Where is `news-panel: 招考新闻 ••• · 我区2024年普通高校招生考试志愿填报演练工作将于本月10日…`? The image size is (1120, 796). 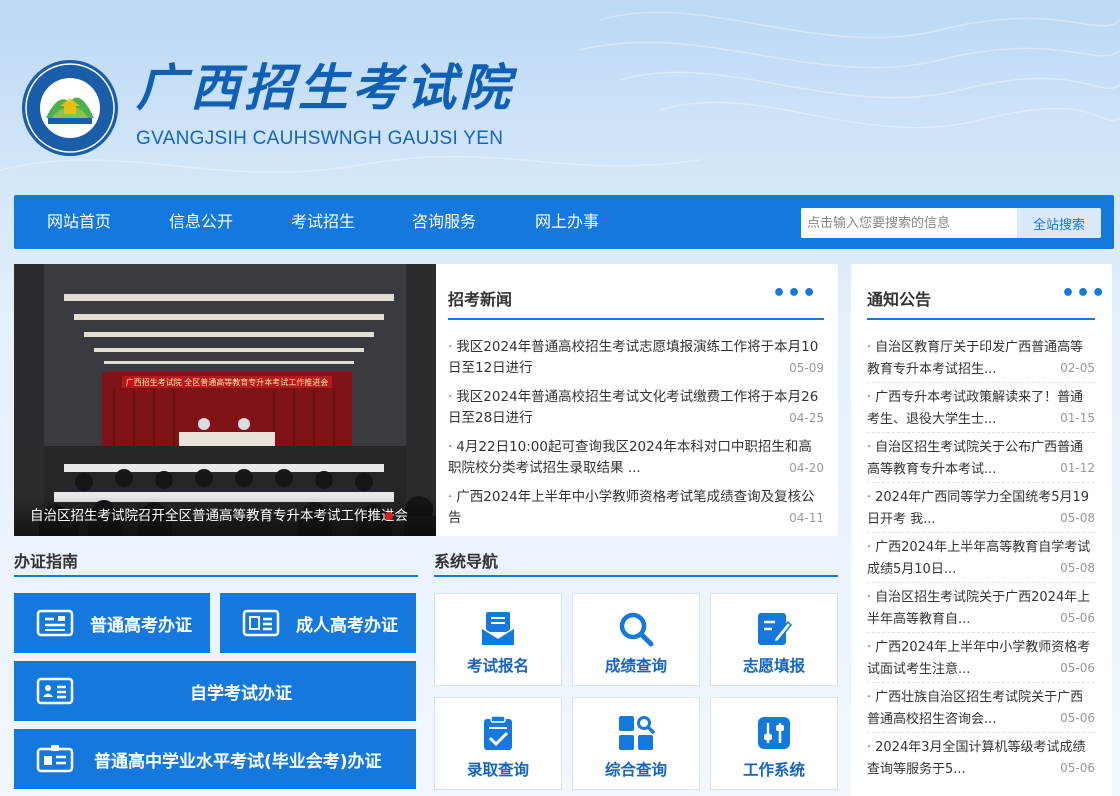
news-panel: 招考新闻 ••• · 我区2024年普通高校招生考试志愿填报演练工作将于本月10日… is located at coordinates (637, 400).